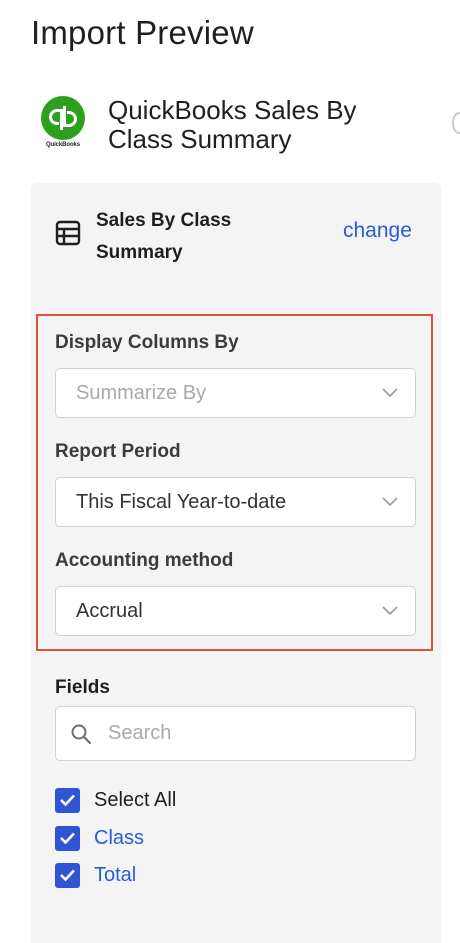  What do you see at coordinates (164, 236) in the screenshot?
I see `report-name: Sales By Class Summary` at bounding box center [164, 236].